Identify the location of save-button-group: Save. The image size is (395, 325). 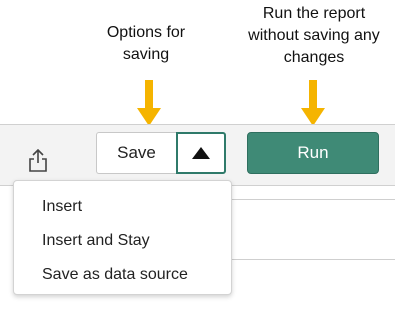
(161, 153).